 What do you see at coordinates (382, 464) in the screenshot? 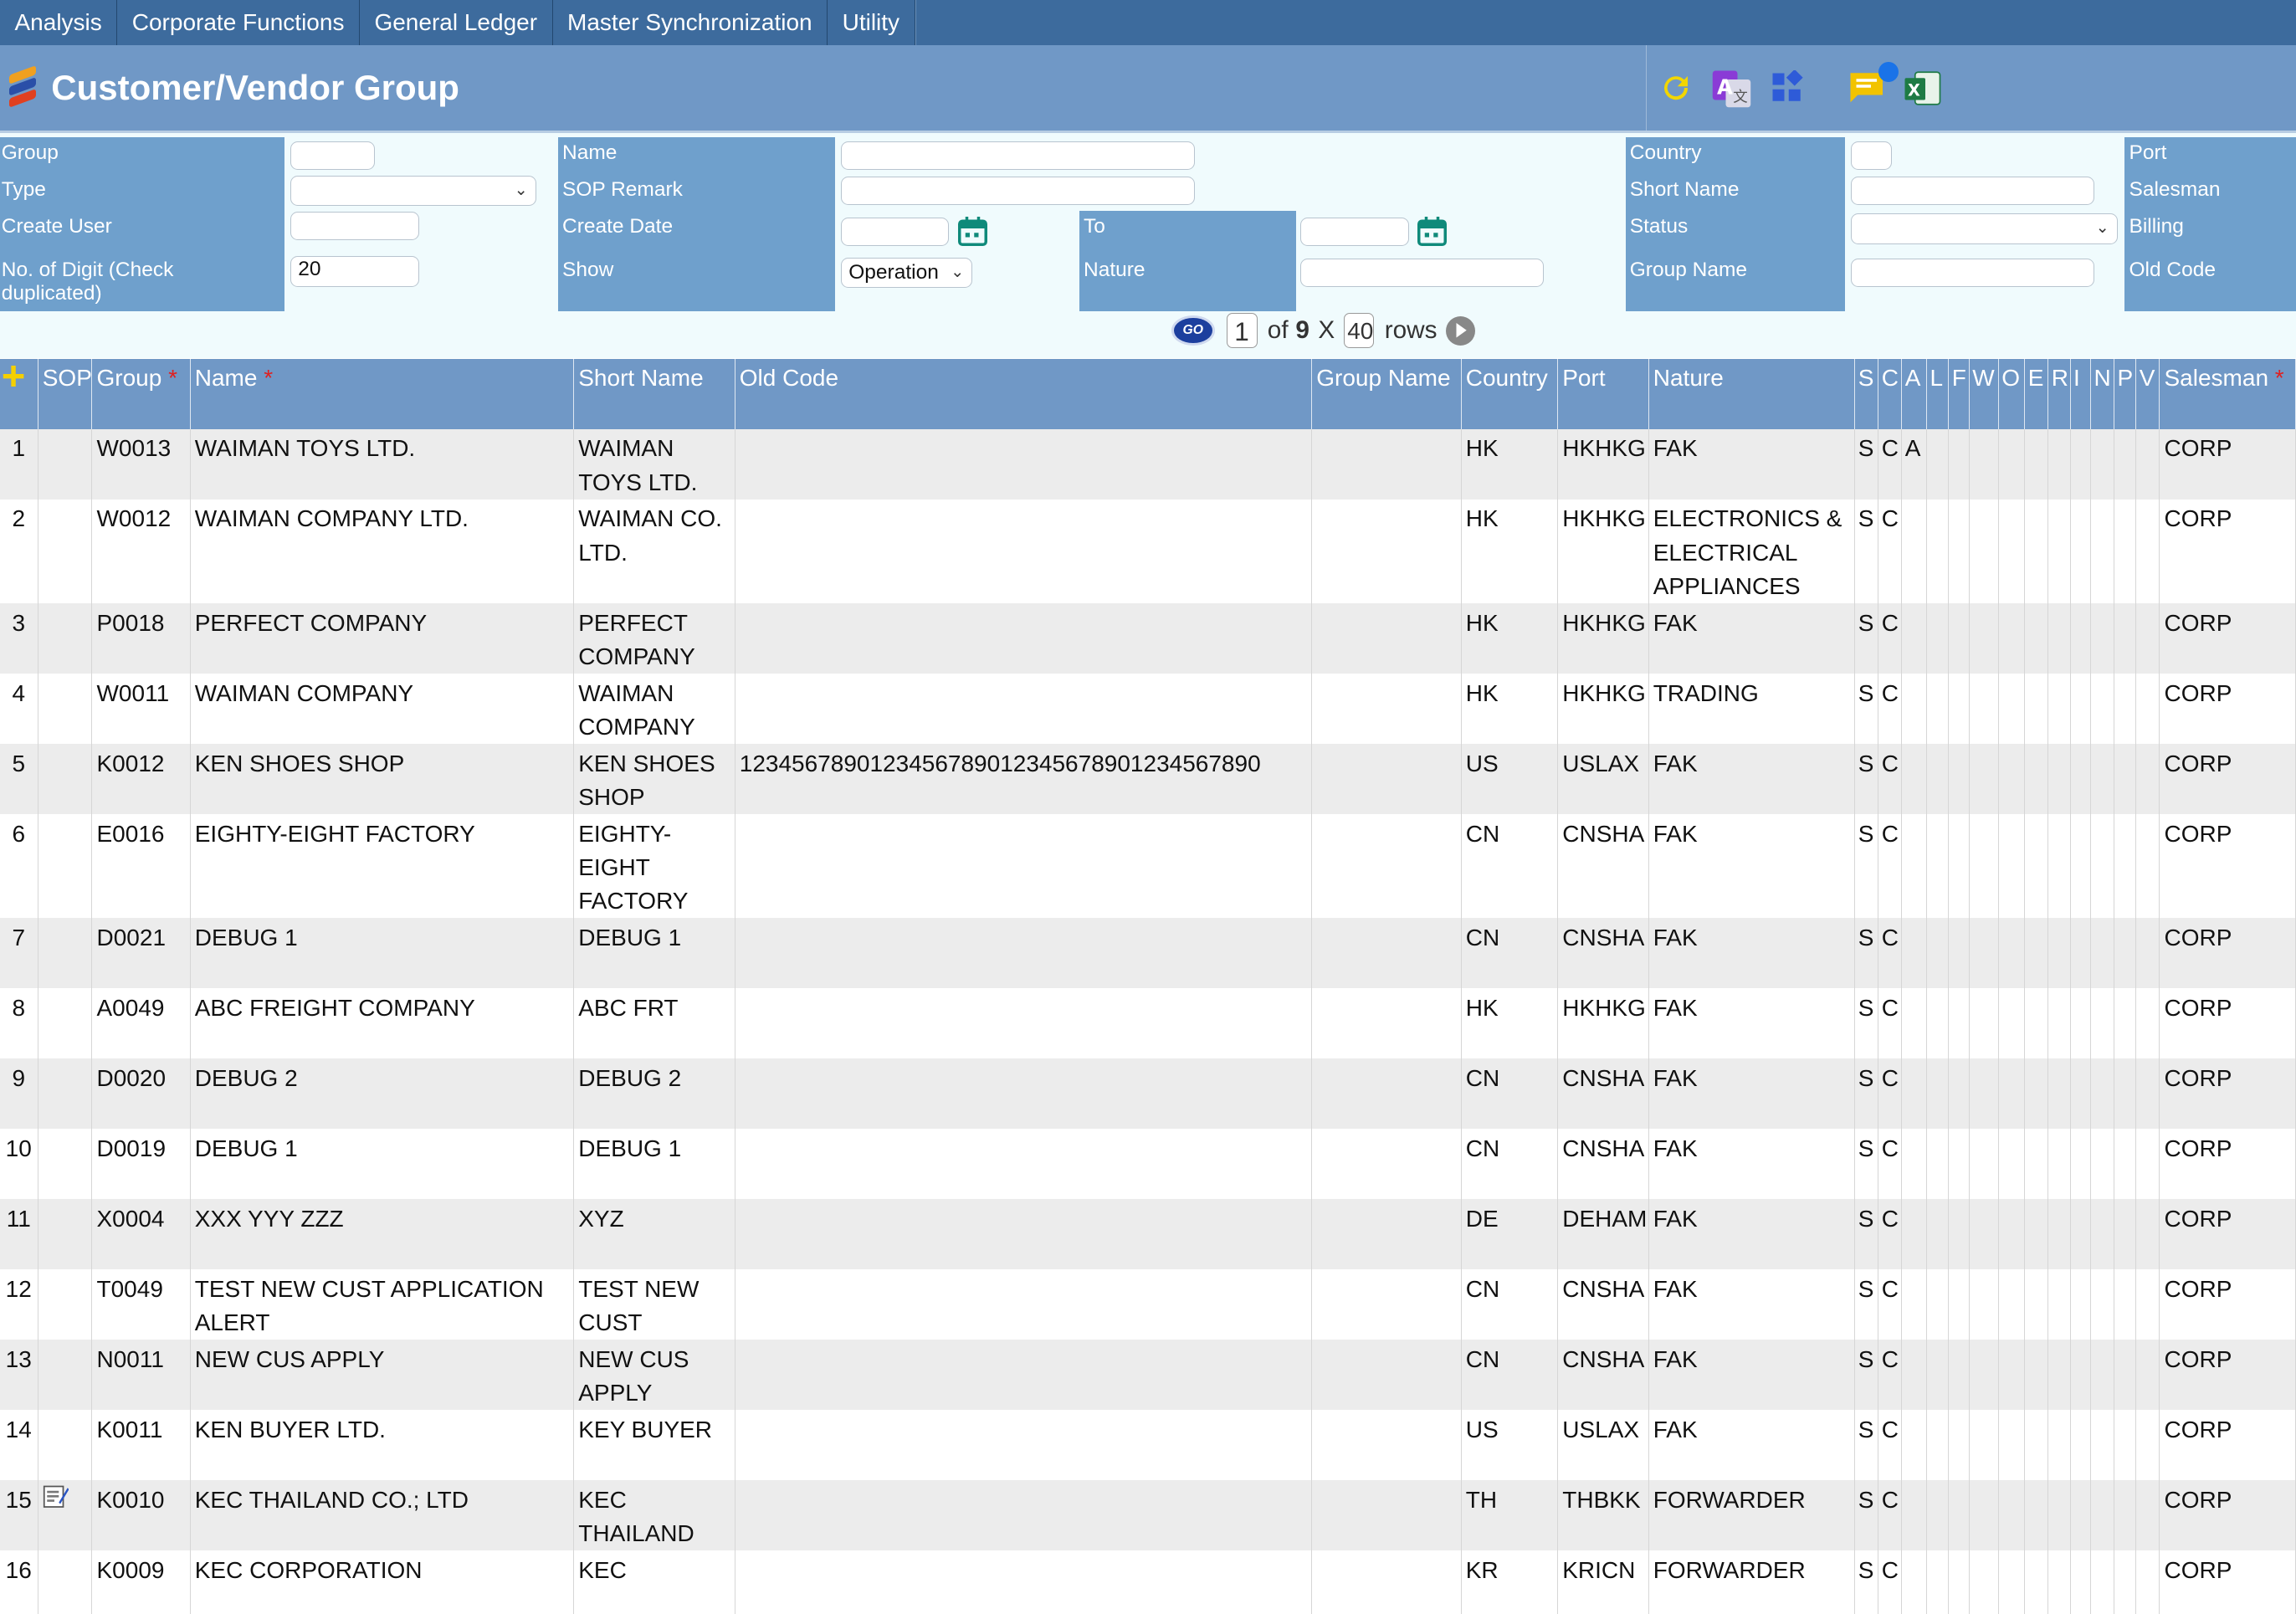
I see `name-cell: WAIMAN TOYS LTD.` at bounding box center [382, 464].